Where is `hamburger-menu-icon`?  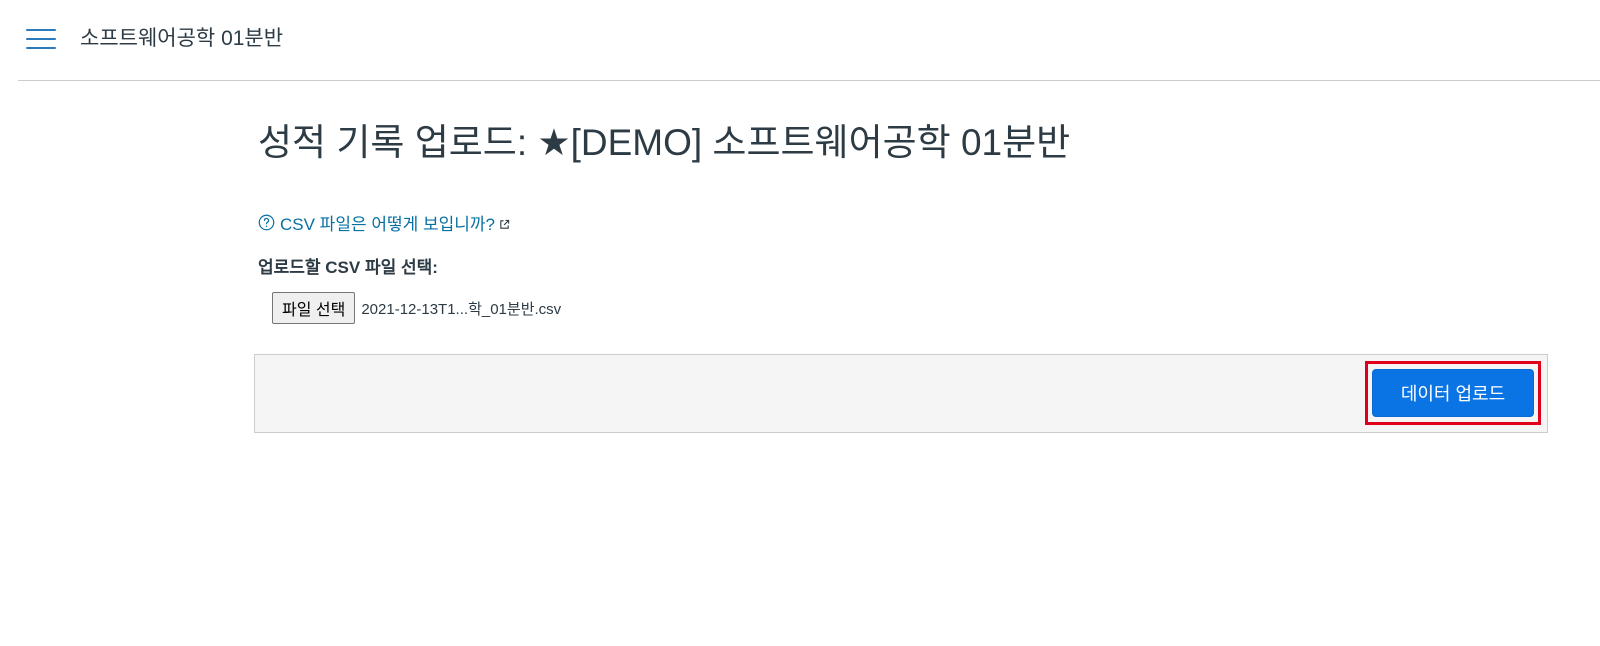
hamburger-menu-icon is located at coordinates (41, 39).